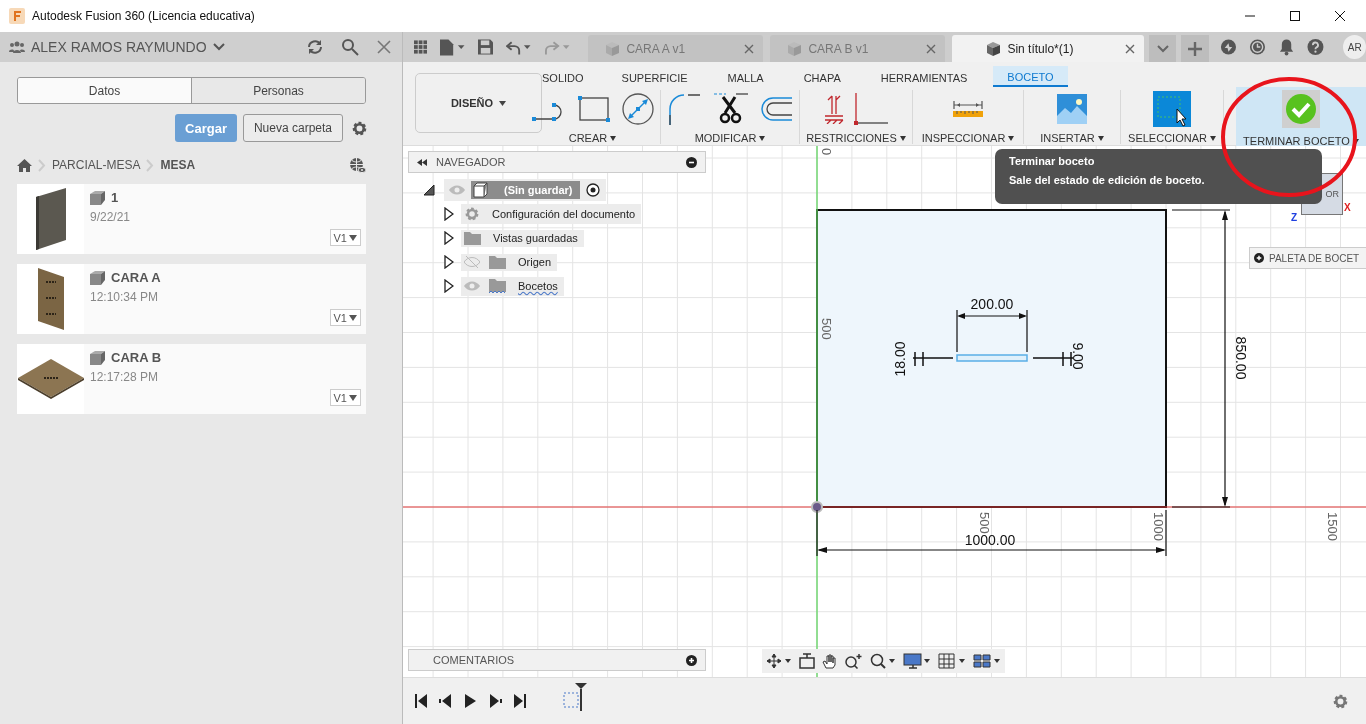  What do you see at coordinates (830, 661) in the screenshot?
I see `pan-hand-icon` at bounding box center [830, 661].